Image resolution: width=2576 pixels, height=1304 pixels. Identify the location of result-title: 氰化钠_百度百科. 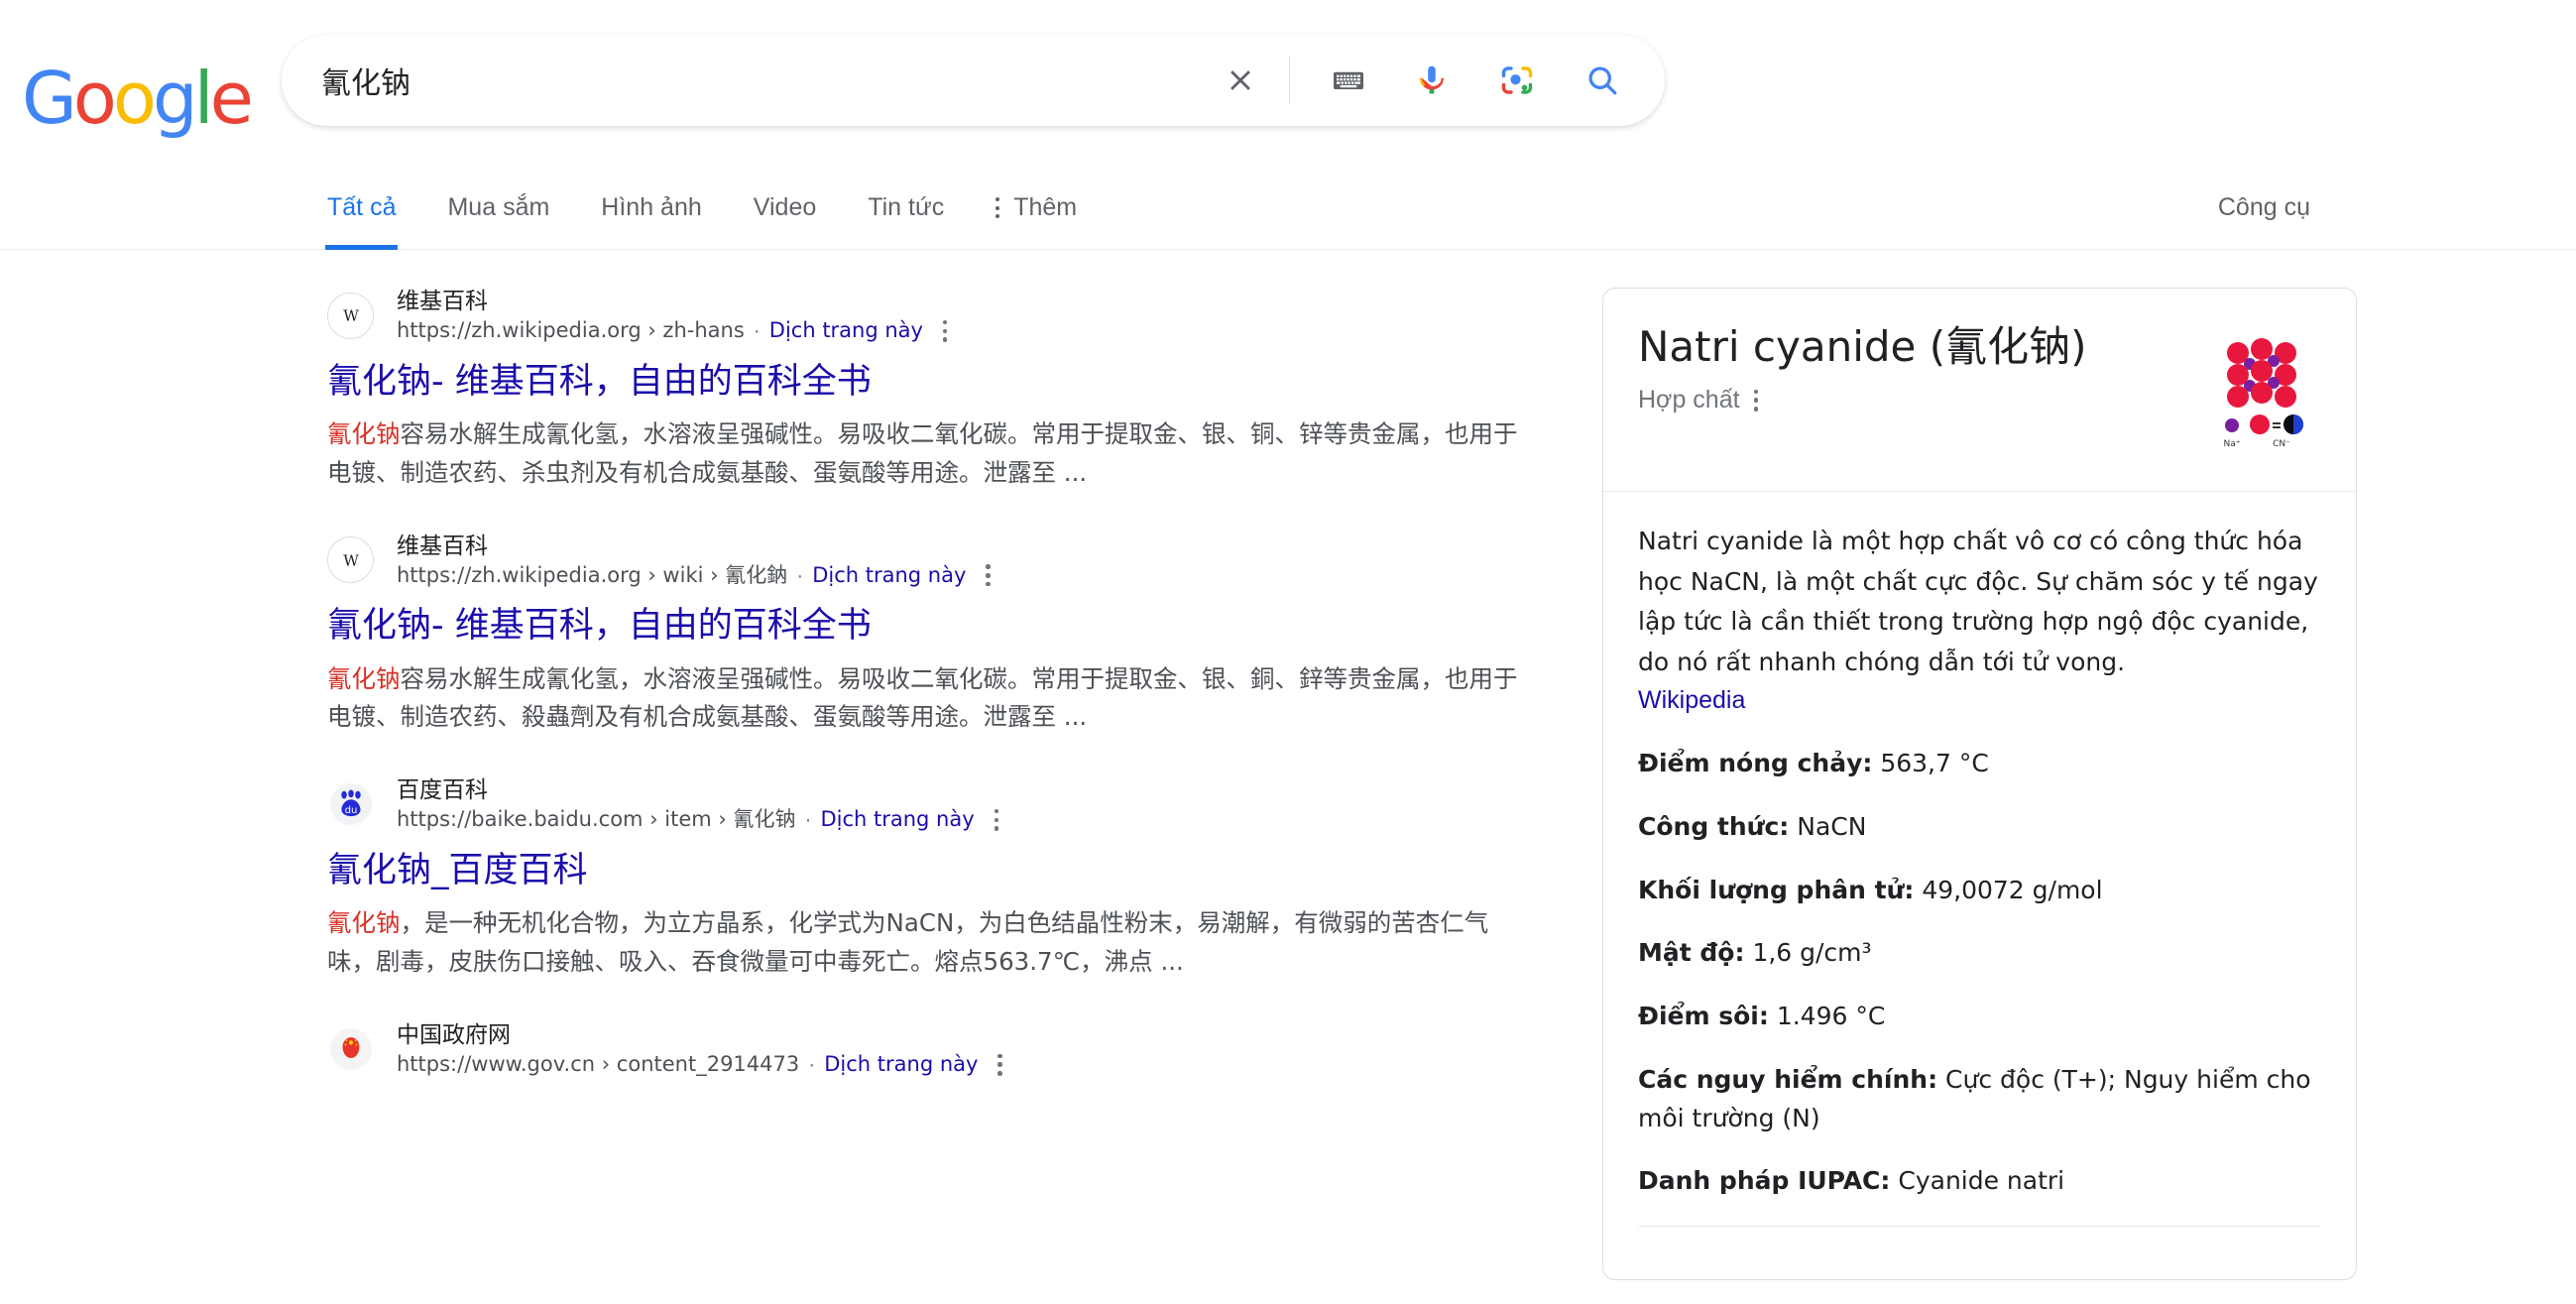
(954, 871).